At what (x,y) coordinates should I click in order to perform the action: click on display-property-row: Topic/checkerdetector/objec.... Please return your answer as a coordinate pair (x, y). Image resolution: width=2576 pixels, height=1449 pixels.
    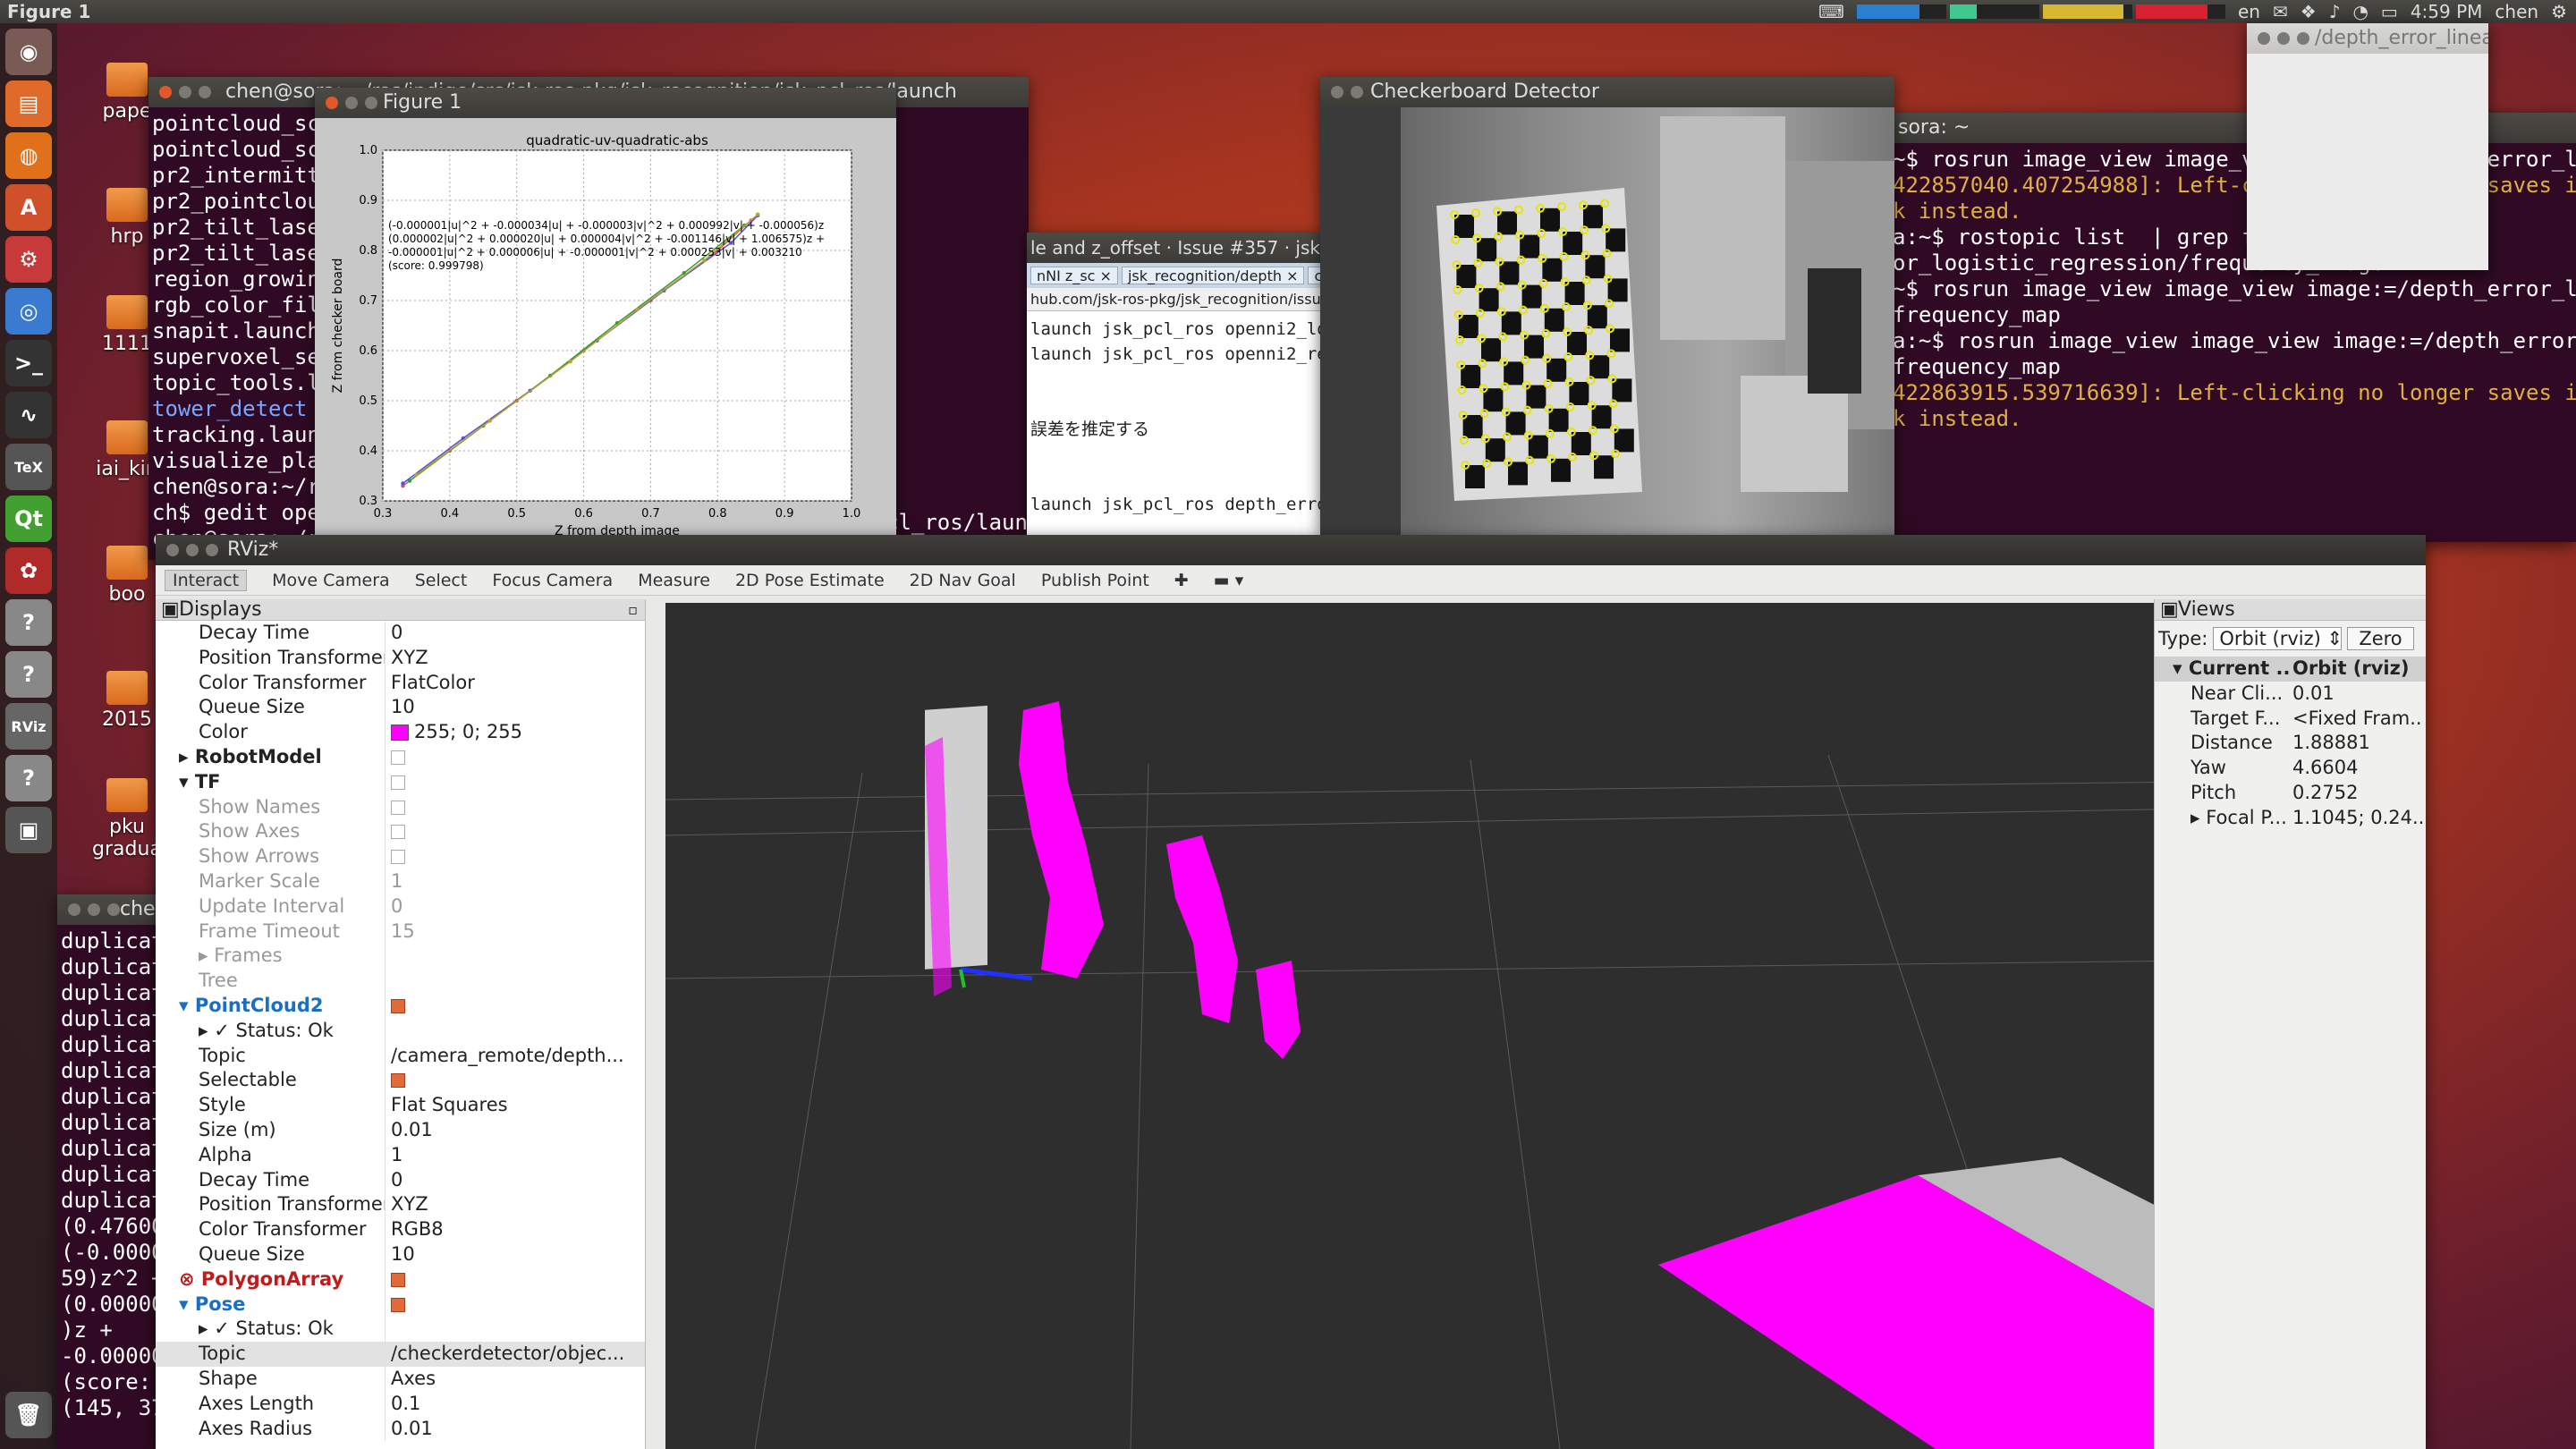
    Looking at the image, I should click on (400, 1354).